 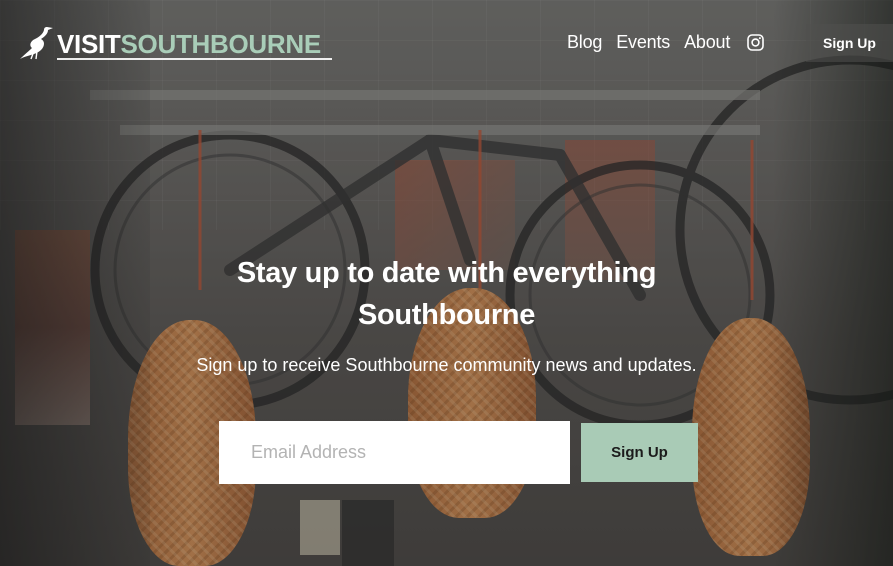 I want to click on site-logo: VISITSOUTHBOURNE, so click(x=174, y=42).